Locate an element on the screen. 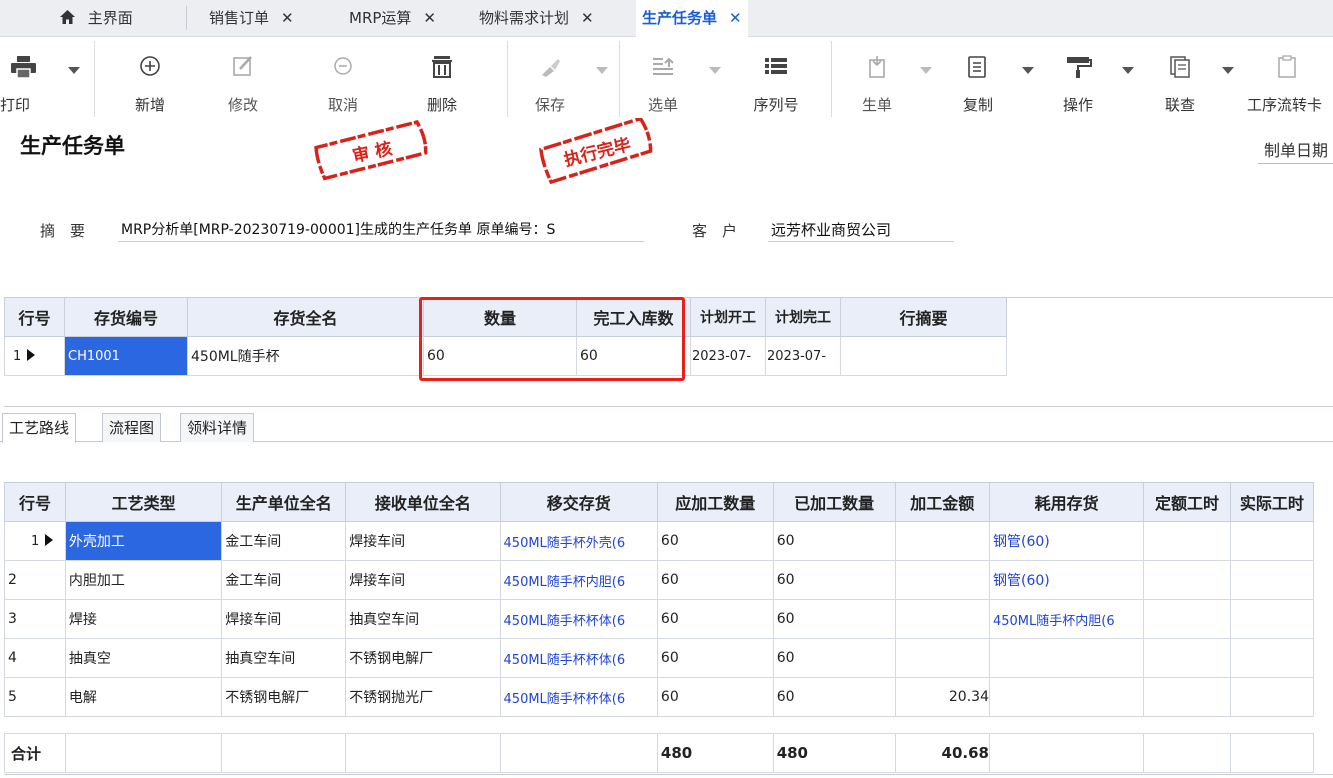 This screenshot has width=1333, height=778. tab-mrp: MRP运算 ✕ is located at coordinates (392, 18).